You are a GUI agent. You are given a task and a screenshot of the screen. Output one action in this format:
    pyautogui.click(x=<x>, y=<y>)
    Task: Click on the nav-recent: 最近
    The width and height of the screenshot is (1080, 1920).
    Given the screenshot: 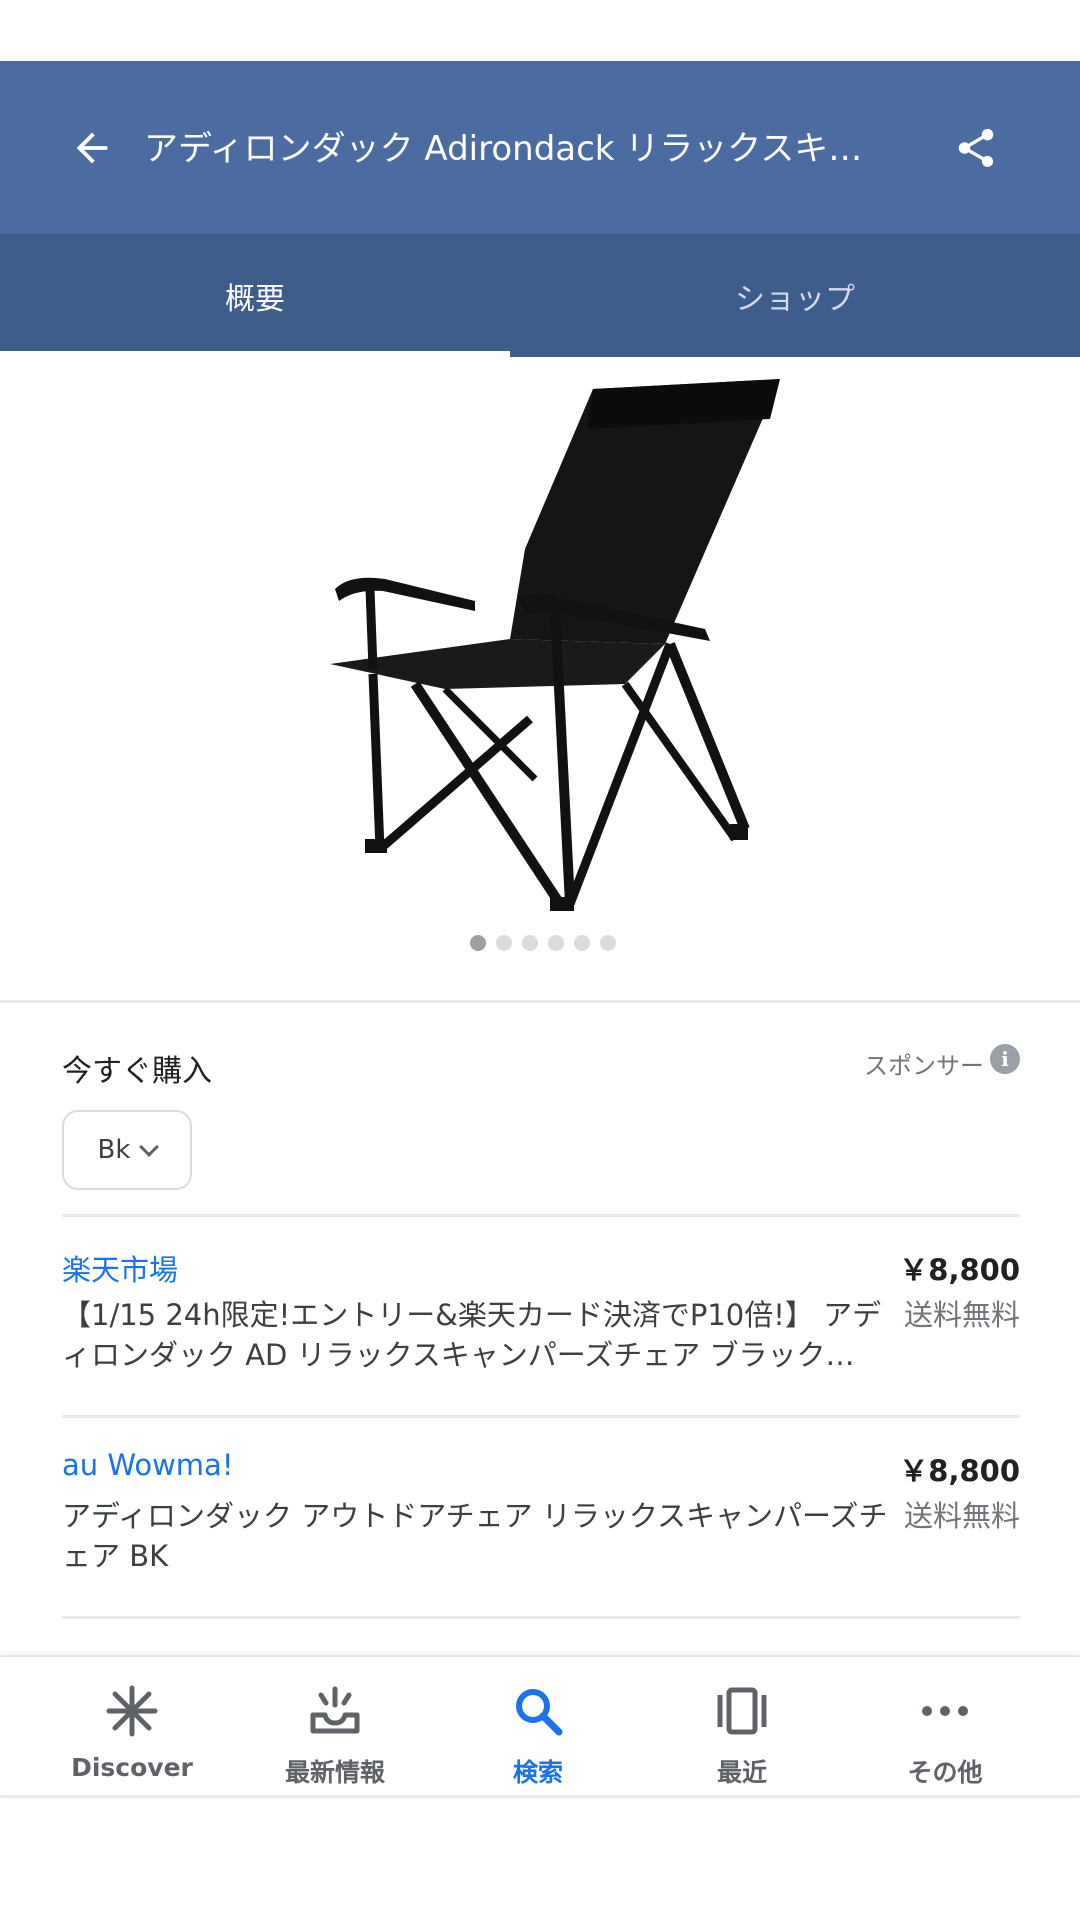 What is the action you would take?
    pyautogui.click(x=742, y=1728)
    